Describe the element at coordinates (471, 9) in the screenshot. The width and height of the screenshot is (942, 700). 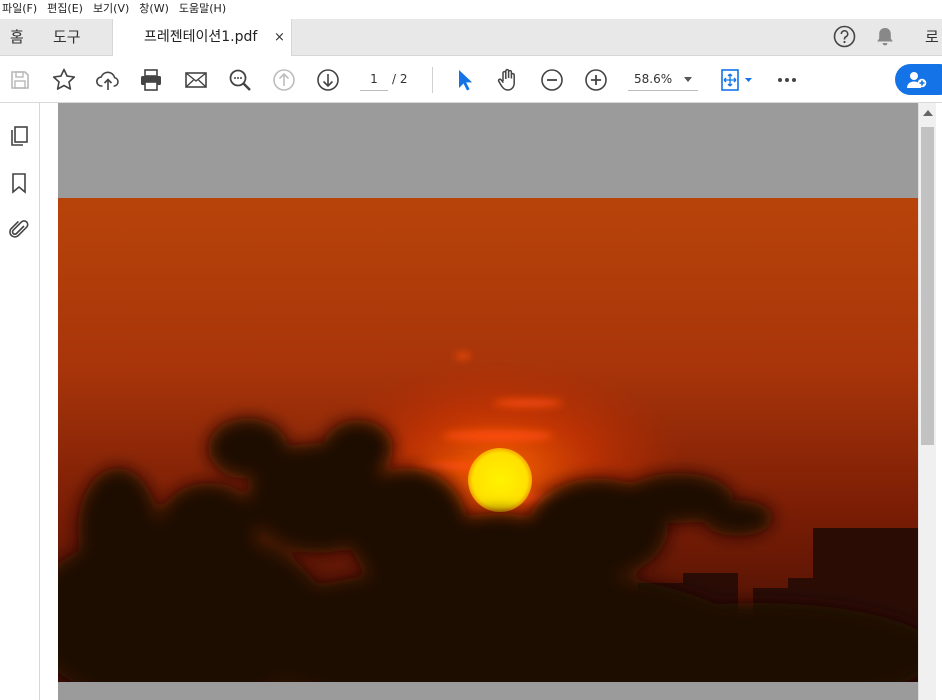
I see `menu-bar: 파일(F) 편집(E) 보기(V) 창(W) 도움말(H)` at that location.